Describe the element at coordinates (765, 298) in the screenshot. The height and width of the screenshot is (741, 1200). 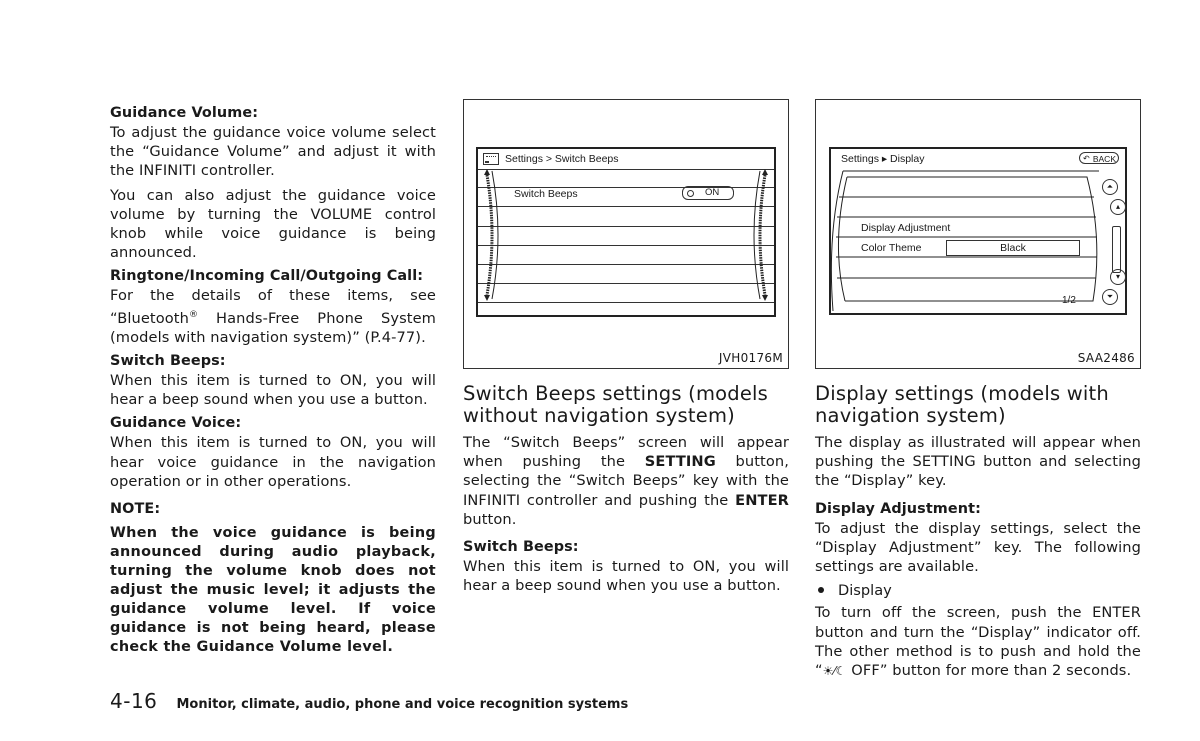
I see `right-down-arrow-icon` at that location.